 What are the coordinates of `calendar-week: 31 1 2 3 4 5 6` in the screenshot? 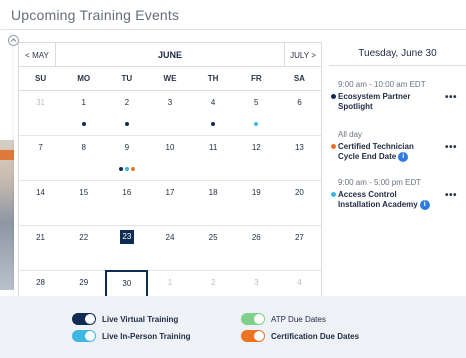 It's located at (170, 113).